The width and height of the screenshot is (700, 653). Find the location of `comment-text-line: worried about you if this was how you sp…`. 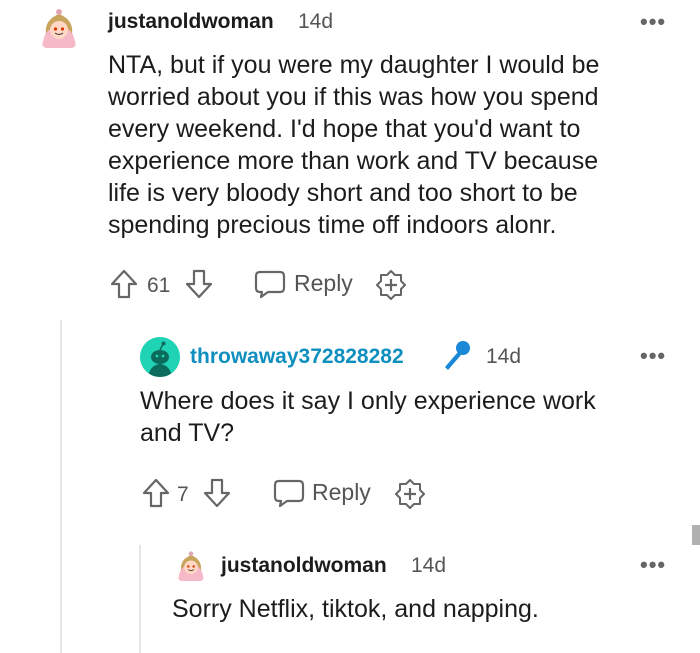

comment-text-line: worried about you if this was how you sp… is located at coordinates (353, 97).